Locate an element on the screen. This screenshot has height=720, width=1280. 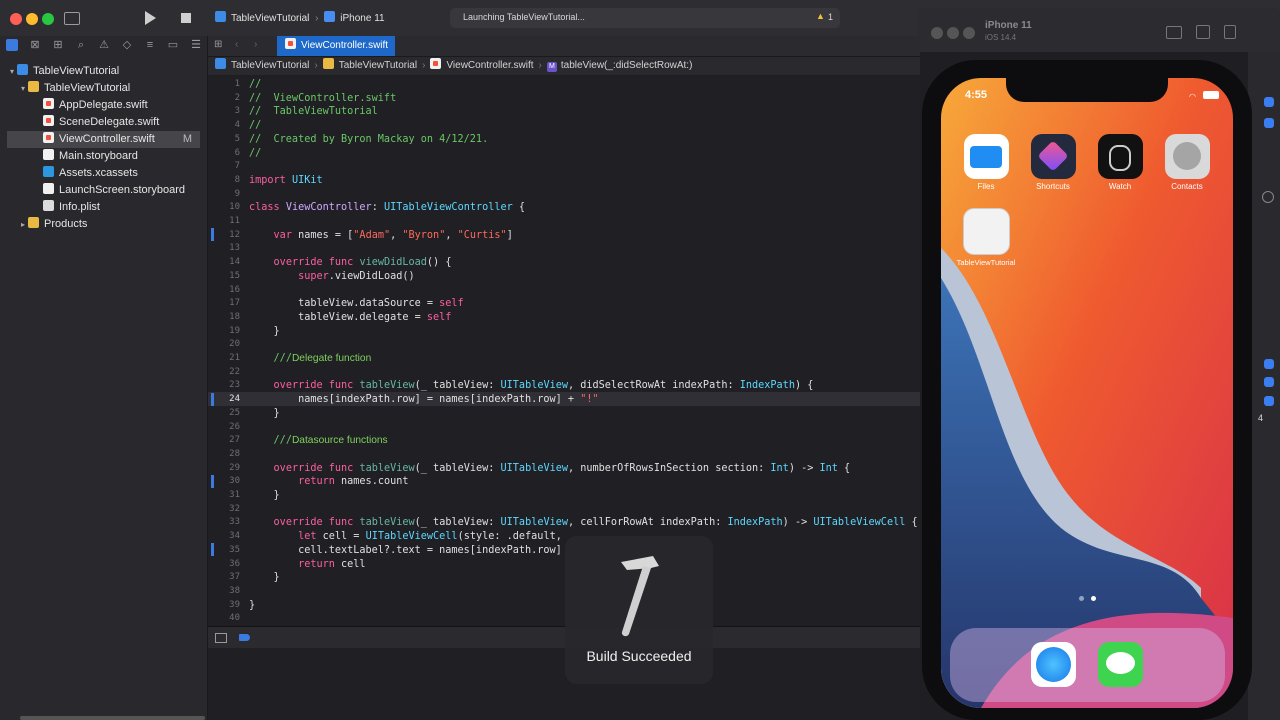
safari-icon is located at coordinates (1053, 664).